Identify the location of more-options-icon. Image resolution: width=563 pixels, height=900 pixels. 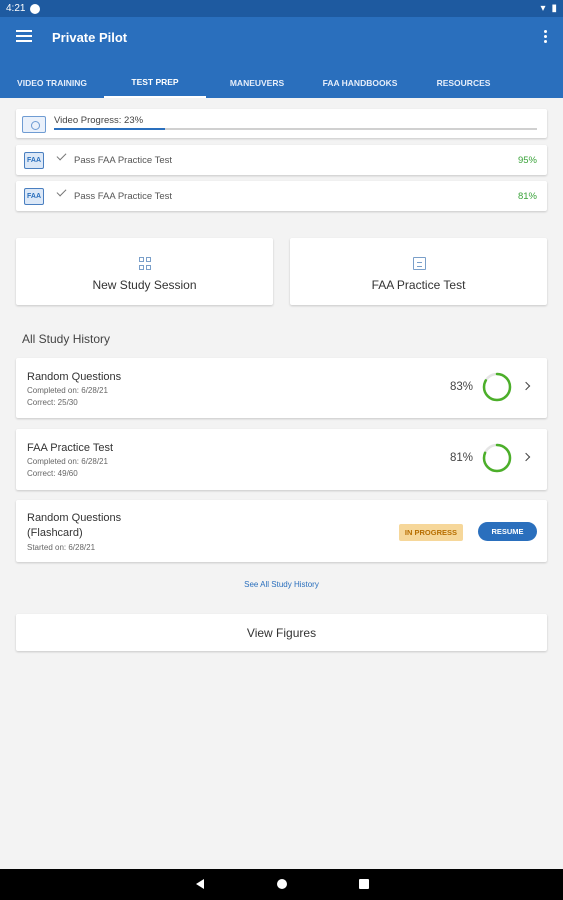
(546, 37).